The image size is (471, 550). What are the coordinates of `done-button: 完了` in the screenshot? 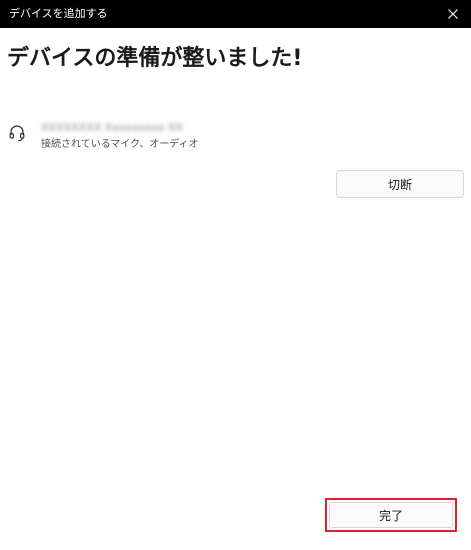 It's located at (391, 515).